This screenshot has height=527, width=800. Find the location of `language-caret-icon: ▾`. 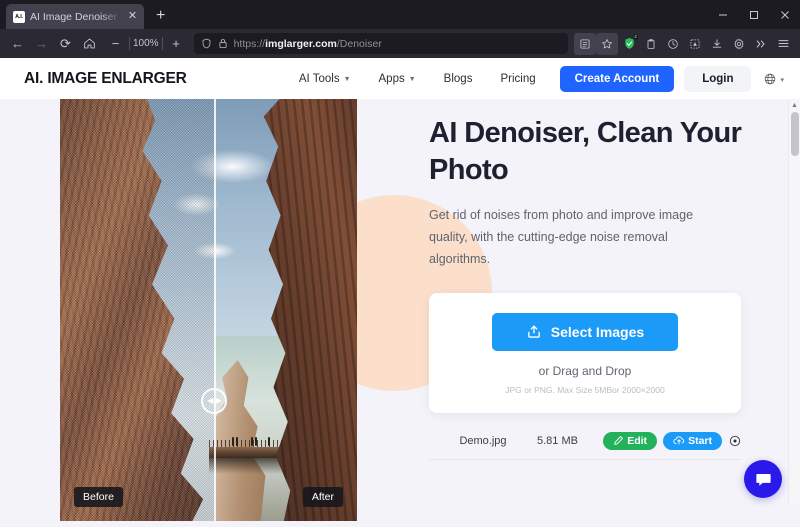

language-caret-icon: ▾ is located at coordinates (782, 80).